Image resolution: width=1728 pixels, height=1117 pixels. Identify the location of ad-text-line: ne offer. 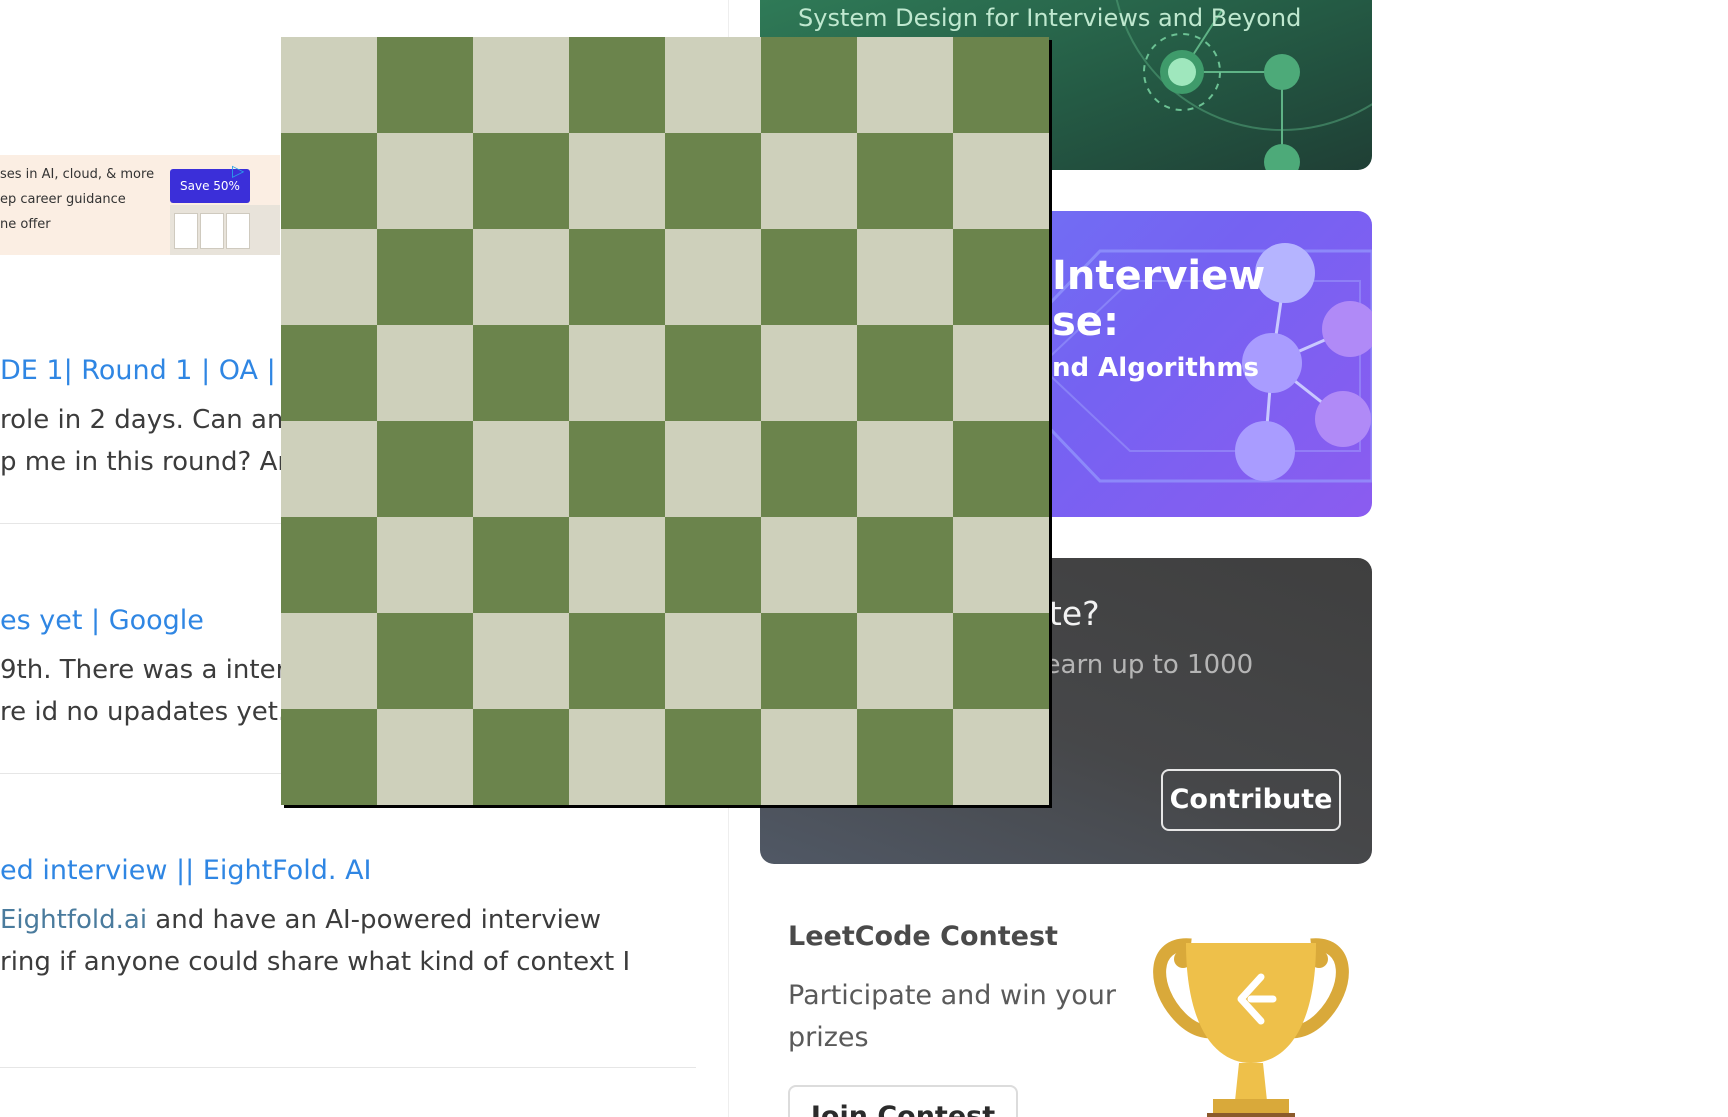
(25, 224).